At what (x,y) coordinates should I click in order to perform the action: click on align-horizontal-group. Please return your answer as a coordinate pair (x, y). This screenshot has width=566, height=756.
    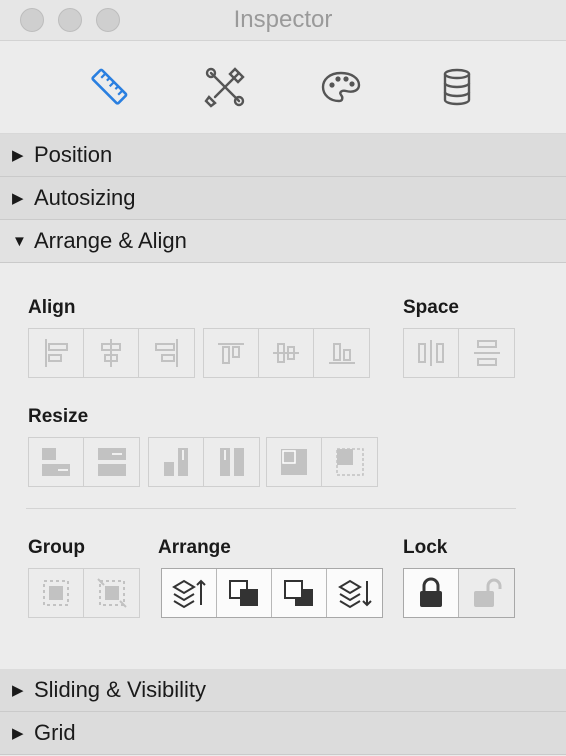
    Looking at the image, I should click on (111, 353).